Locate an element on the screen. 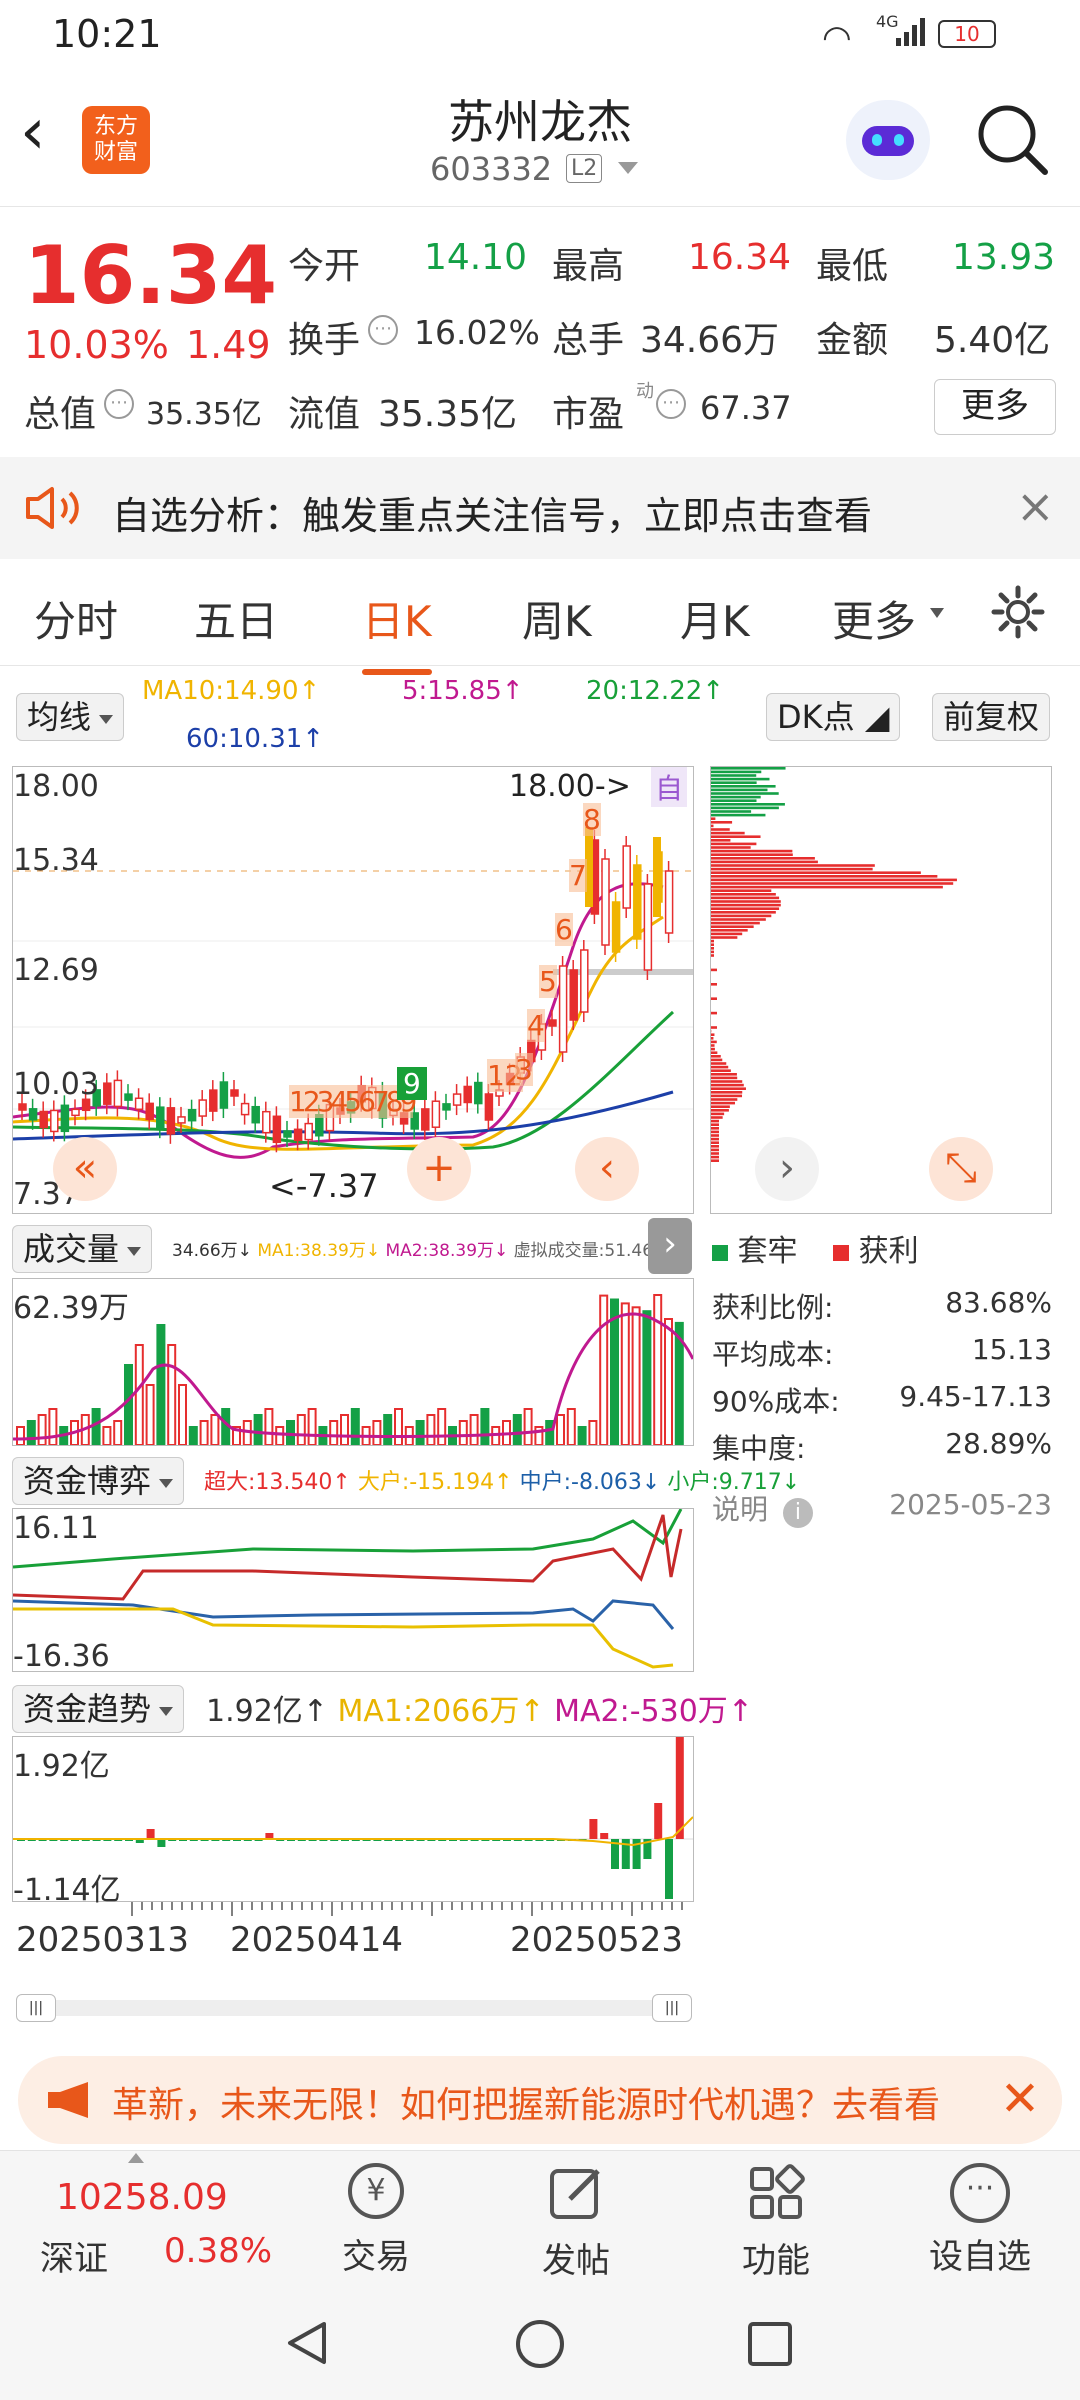  level-badge: L2 is located at coordinates (584, 168).